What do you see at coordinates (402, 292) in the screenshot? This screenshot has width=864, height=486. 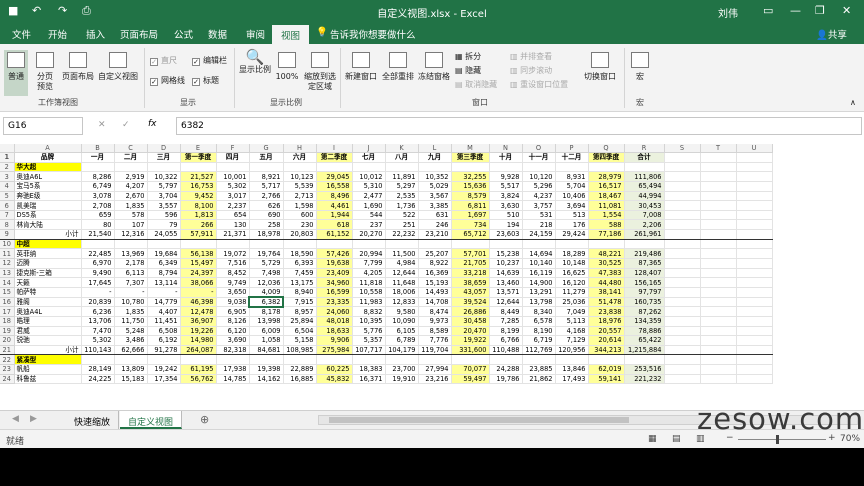 I see `value-cell: 18,006` at bounding box center [402, 292].